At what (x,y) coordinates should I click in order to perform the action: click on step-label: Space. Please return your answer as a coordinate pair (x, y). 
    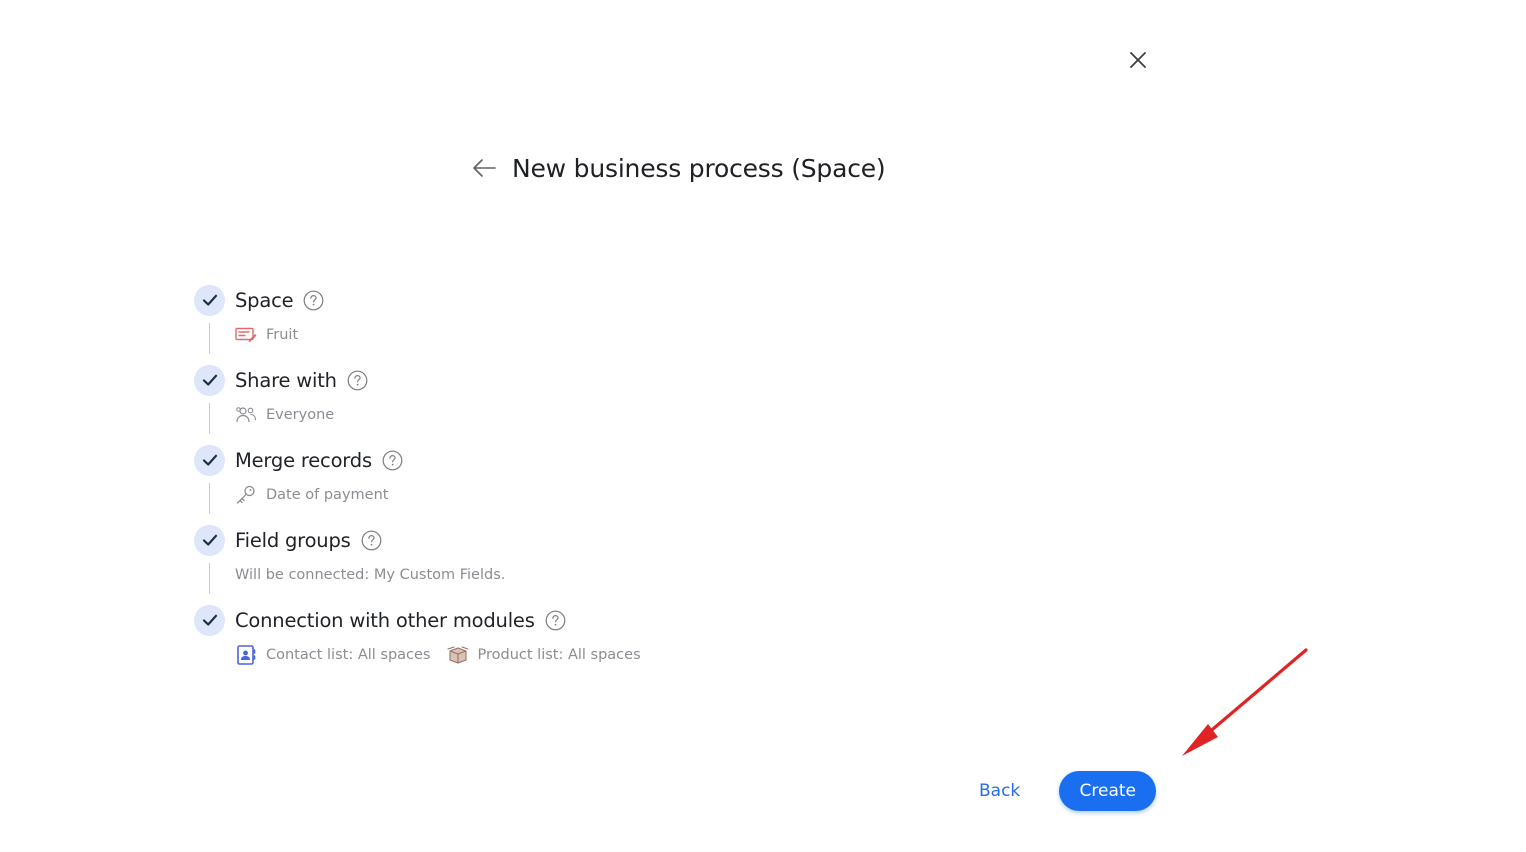
    Looking at the image, I should click on (264, 300).